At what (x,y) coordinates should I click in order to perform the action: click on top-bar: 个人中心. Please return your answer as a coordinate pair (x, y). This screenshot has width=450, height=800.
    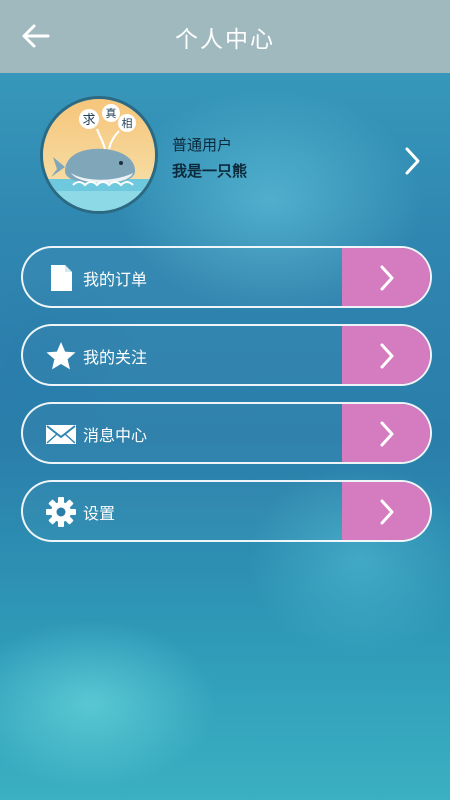
    Looking at the image, I should click on (225, 36).